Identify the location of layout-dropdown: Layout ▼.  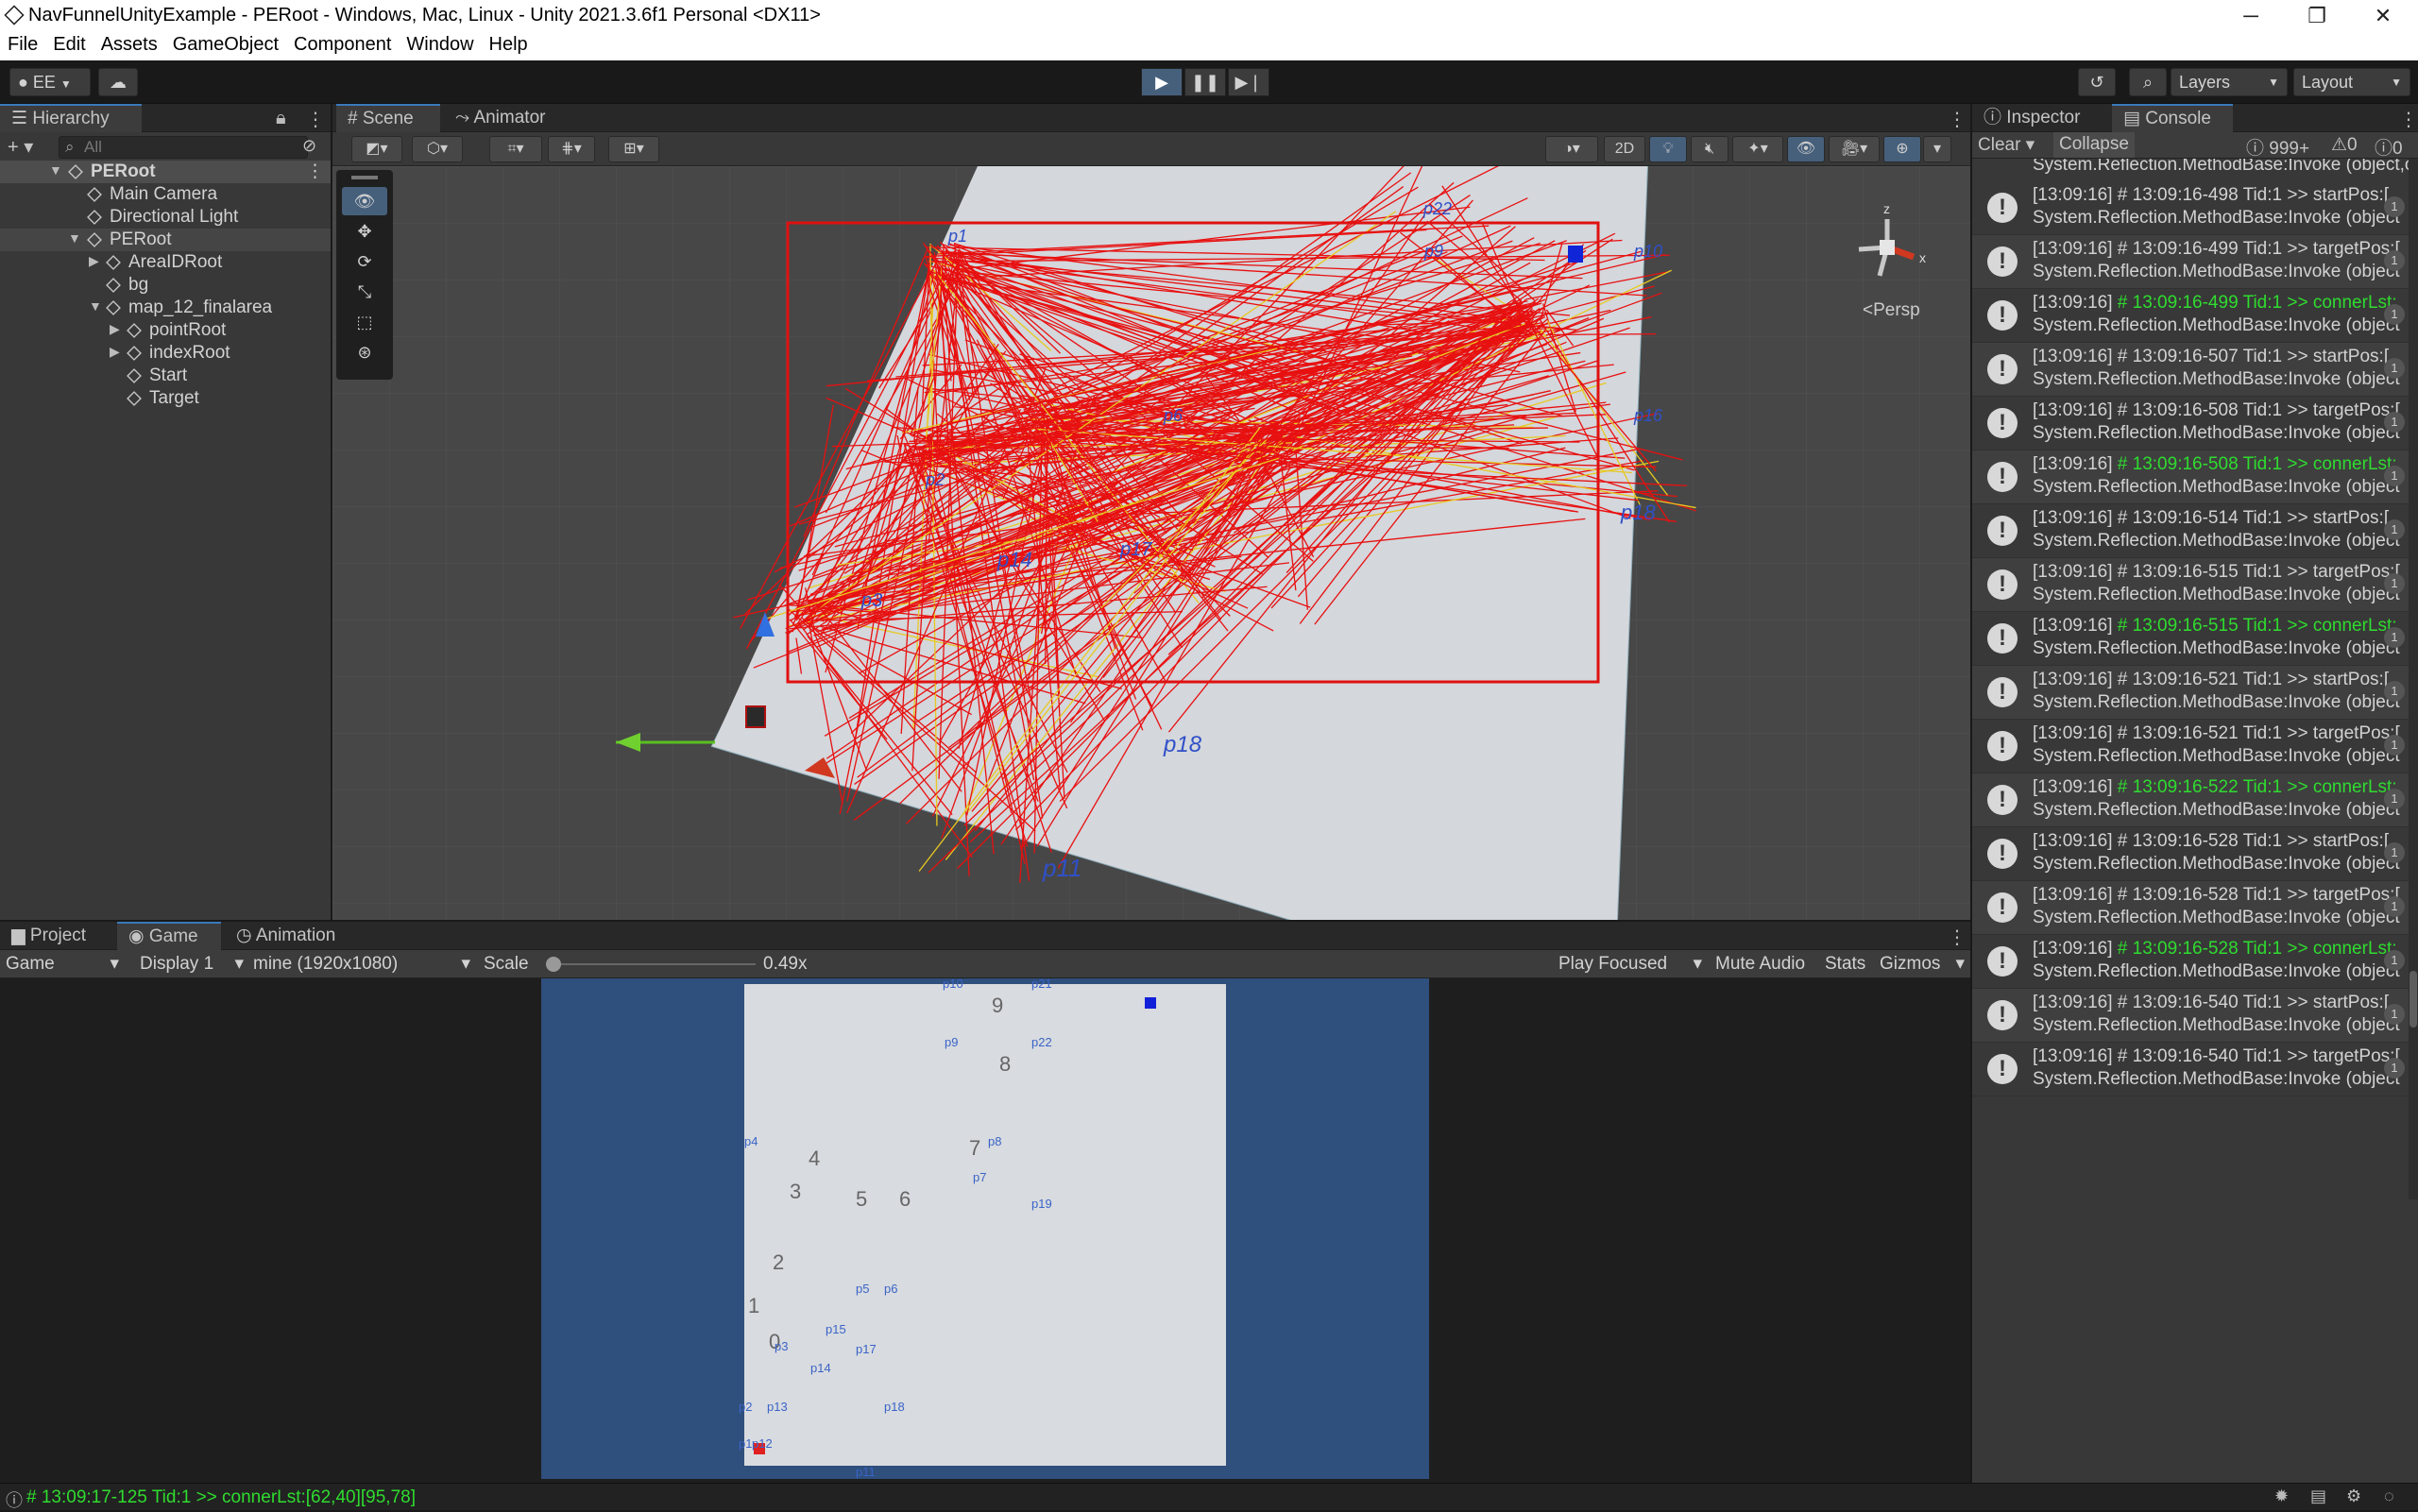
(2351, 82).